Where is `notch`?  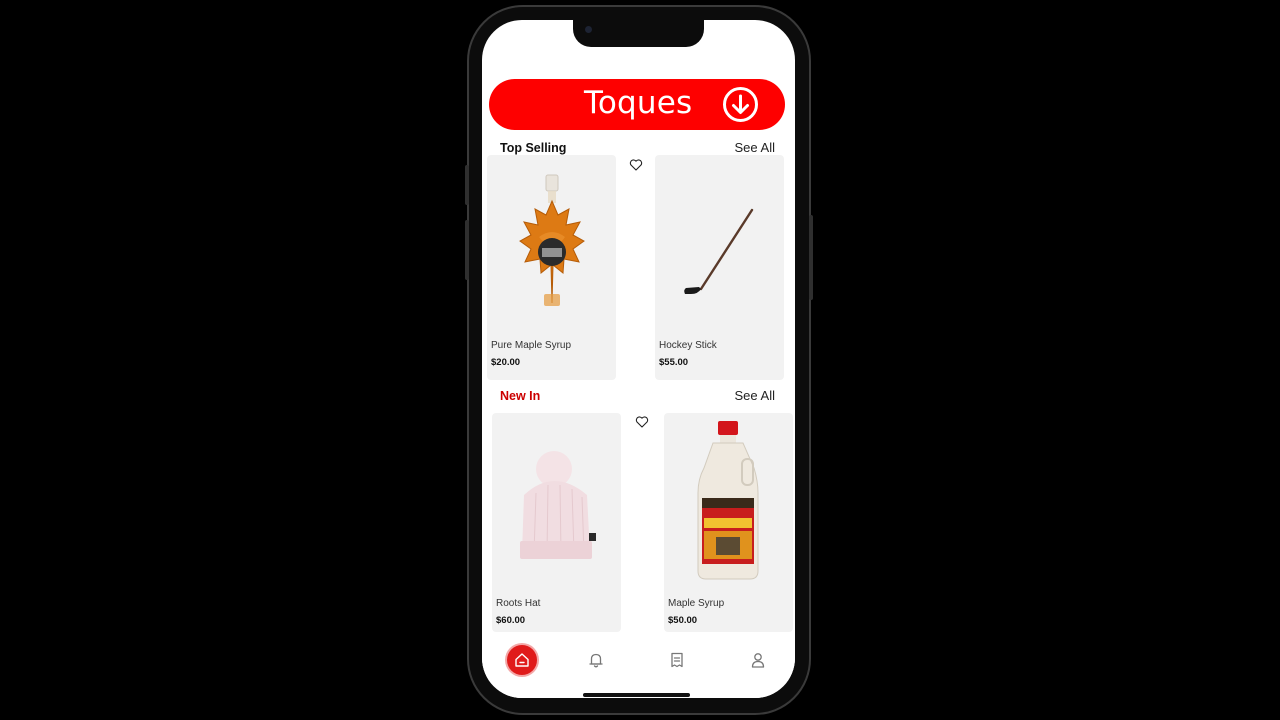
notch is located at coordinates (638, 33).